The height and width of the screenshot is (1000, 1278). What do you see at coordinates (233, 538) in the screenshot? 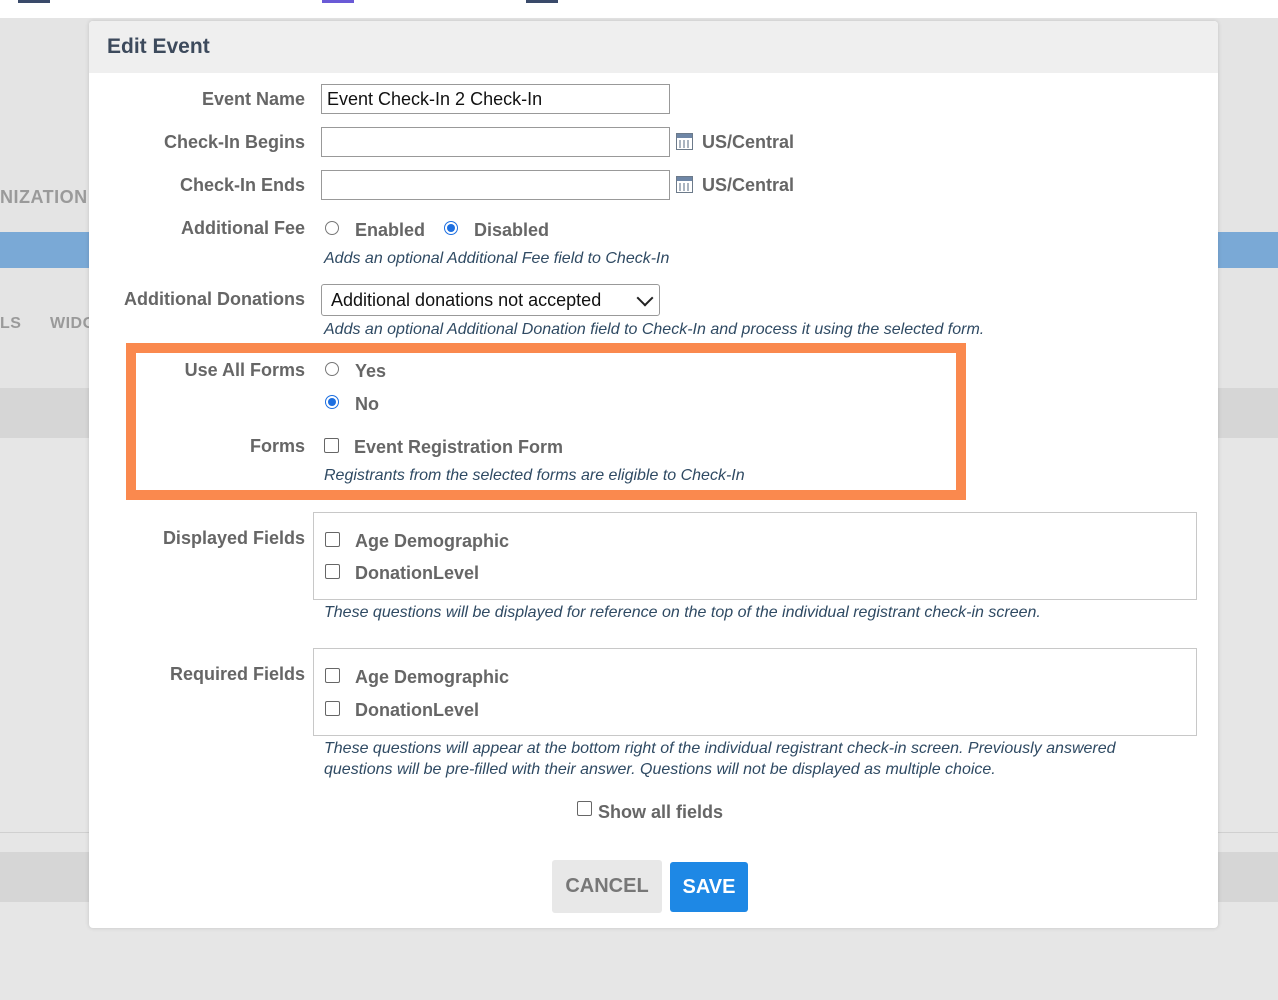
I see `displayed-fields-label: Displayed Fields` at bounding box center [233, 538].